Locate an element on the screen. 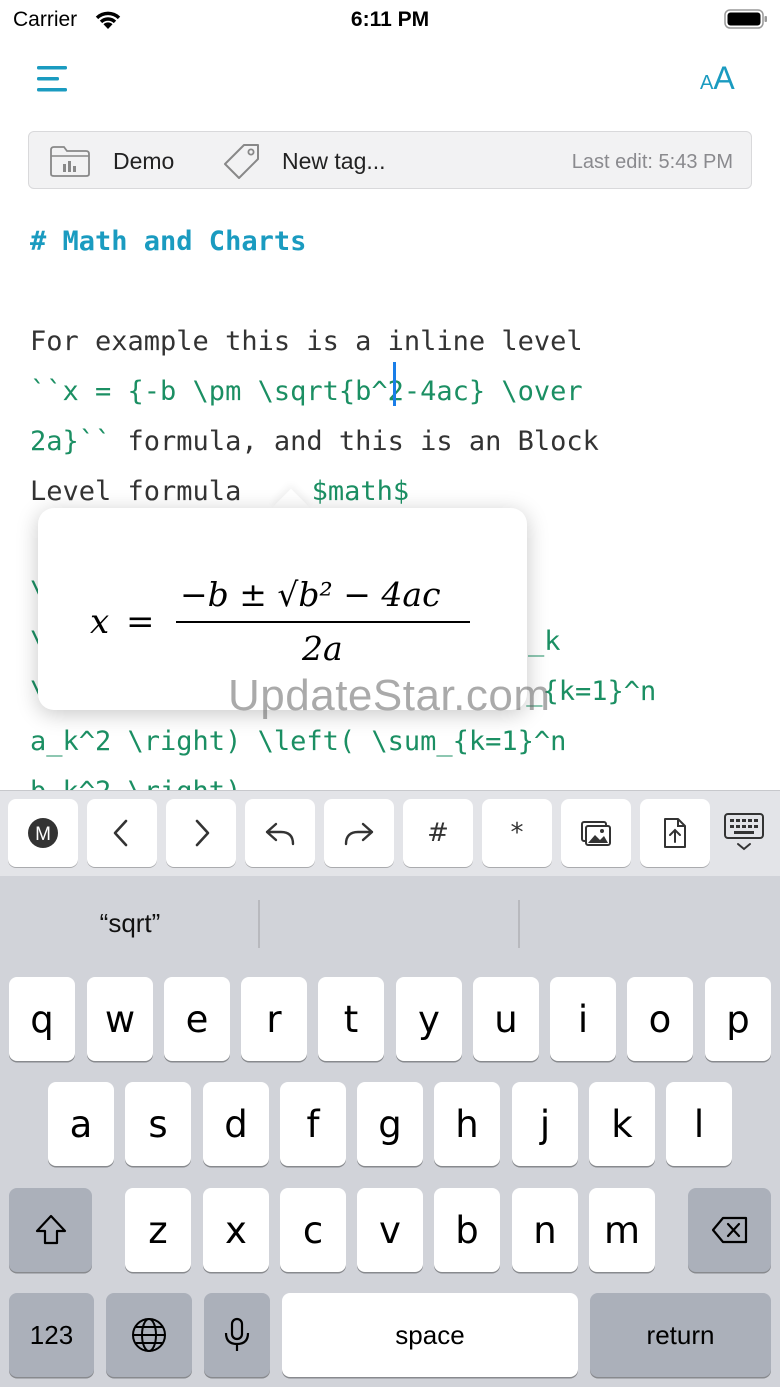 This screenshot has height=1387, width=780. shift-icon is located at coordinates (50, 1229).